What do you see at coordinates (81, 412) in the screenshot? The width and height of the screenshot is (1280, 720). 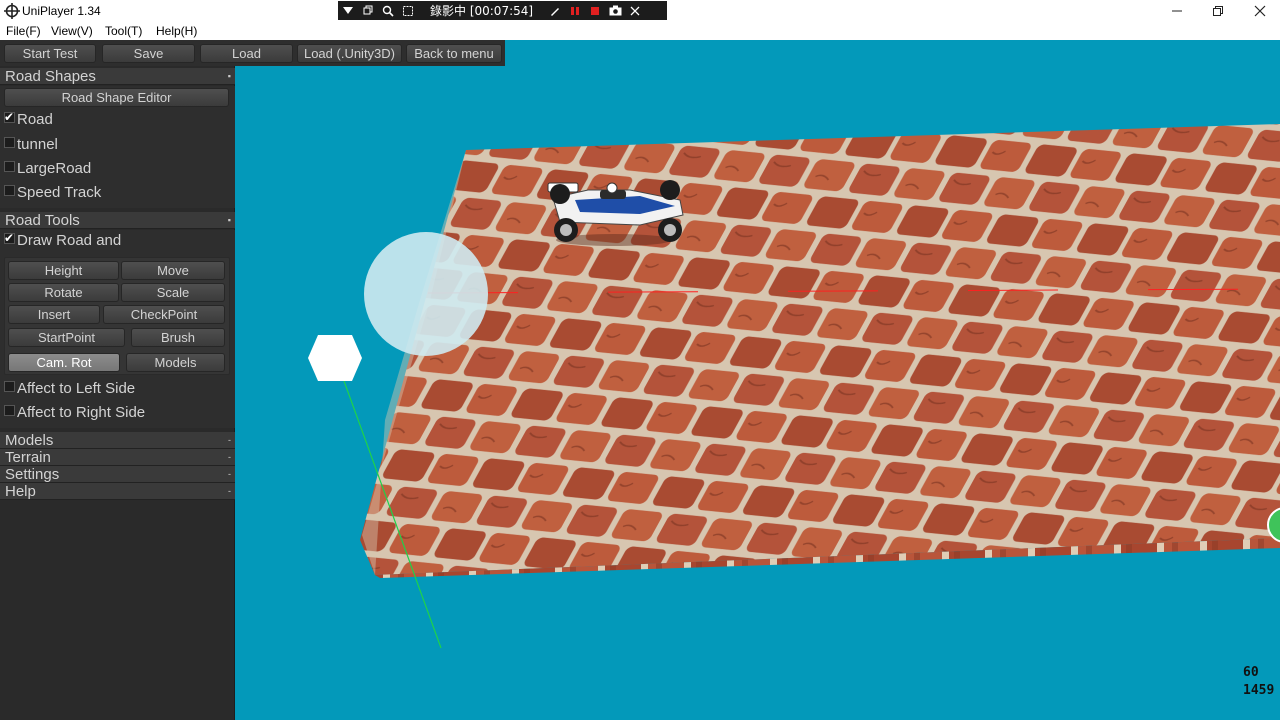 I see `toggle-affect-right-label: Affect to Right Side` at bounding box center [81, 412].